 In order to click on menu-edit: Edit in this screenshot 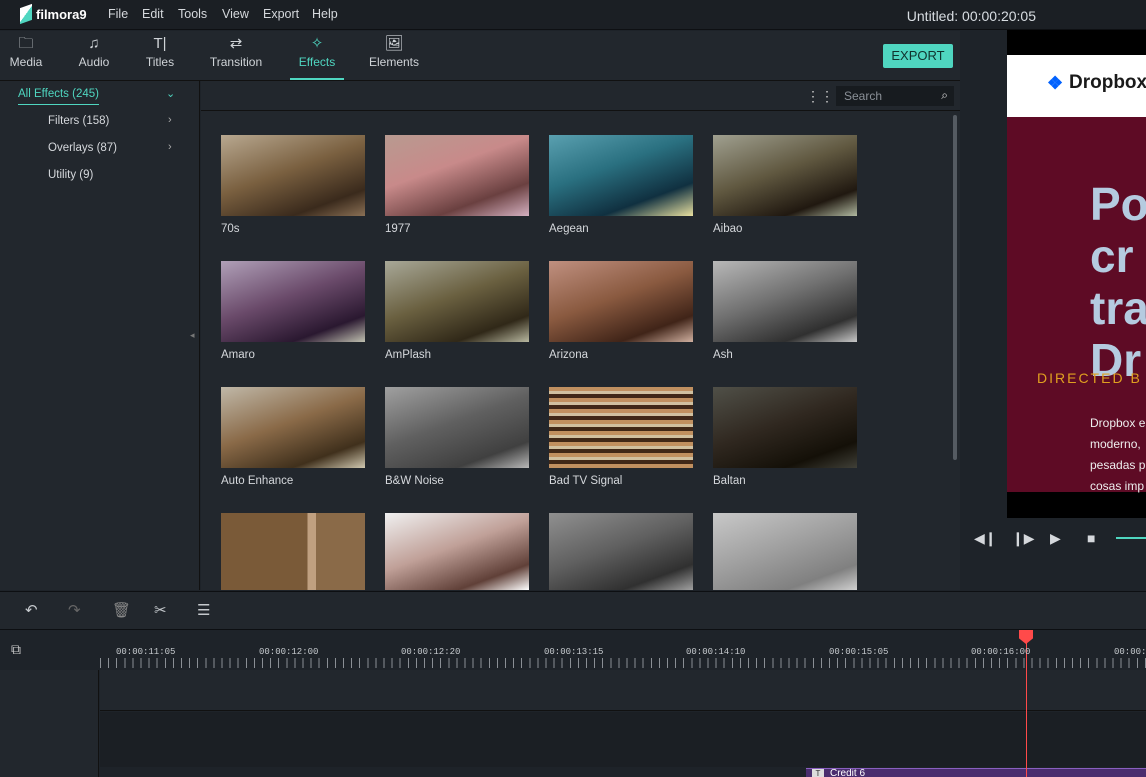, I will do `click(153, 14)`.